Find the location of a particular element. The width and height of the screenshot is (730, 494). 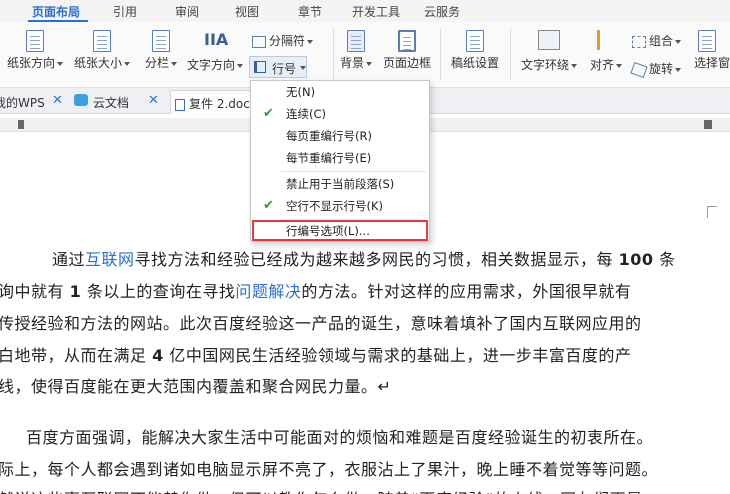

doc-tab-cloud-docs: 云文档 is located at coordinates (111, 102).